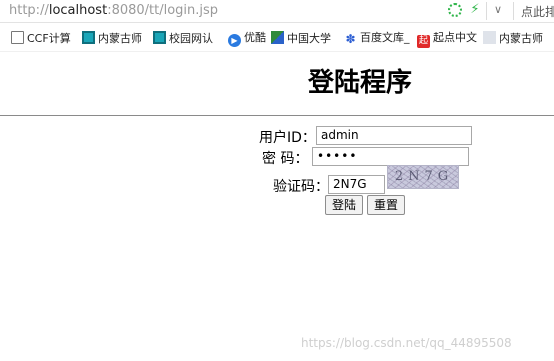 The width and height of the screenshot is (554, 361). Describe the element at coordinates (489, 37) in the screenshot. I see `gray-site-icon` at that location.